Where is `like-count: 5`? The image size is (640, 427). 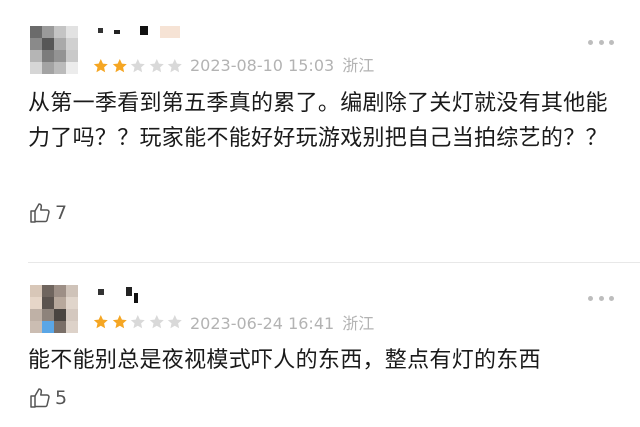 like-count: 5 is located at coordinates (61, 398).